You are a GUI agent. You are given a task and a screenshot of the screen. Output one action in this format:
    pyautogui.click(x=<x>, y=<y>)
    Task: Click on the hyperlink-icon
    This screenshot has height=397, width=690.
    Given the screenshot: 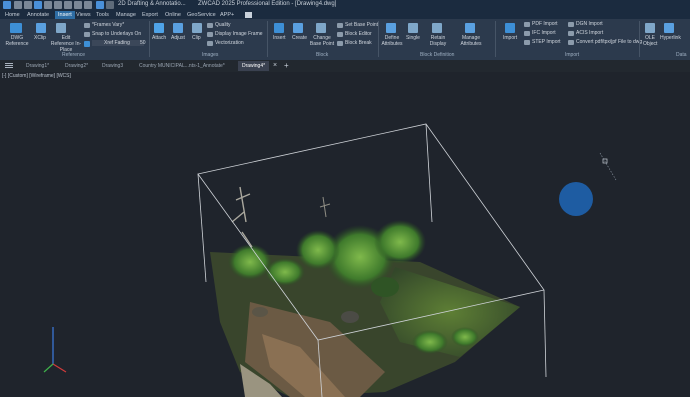 What is the action you would take?
    pyautogui.click(x=669, y=28)
    